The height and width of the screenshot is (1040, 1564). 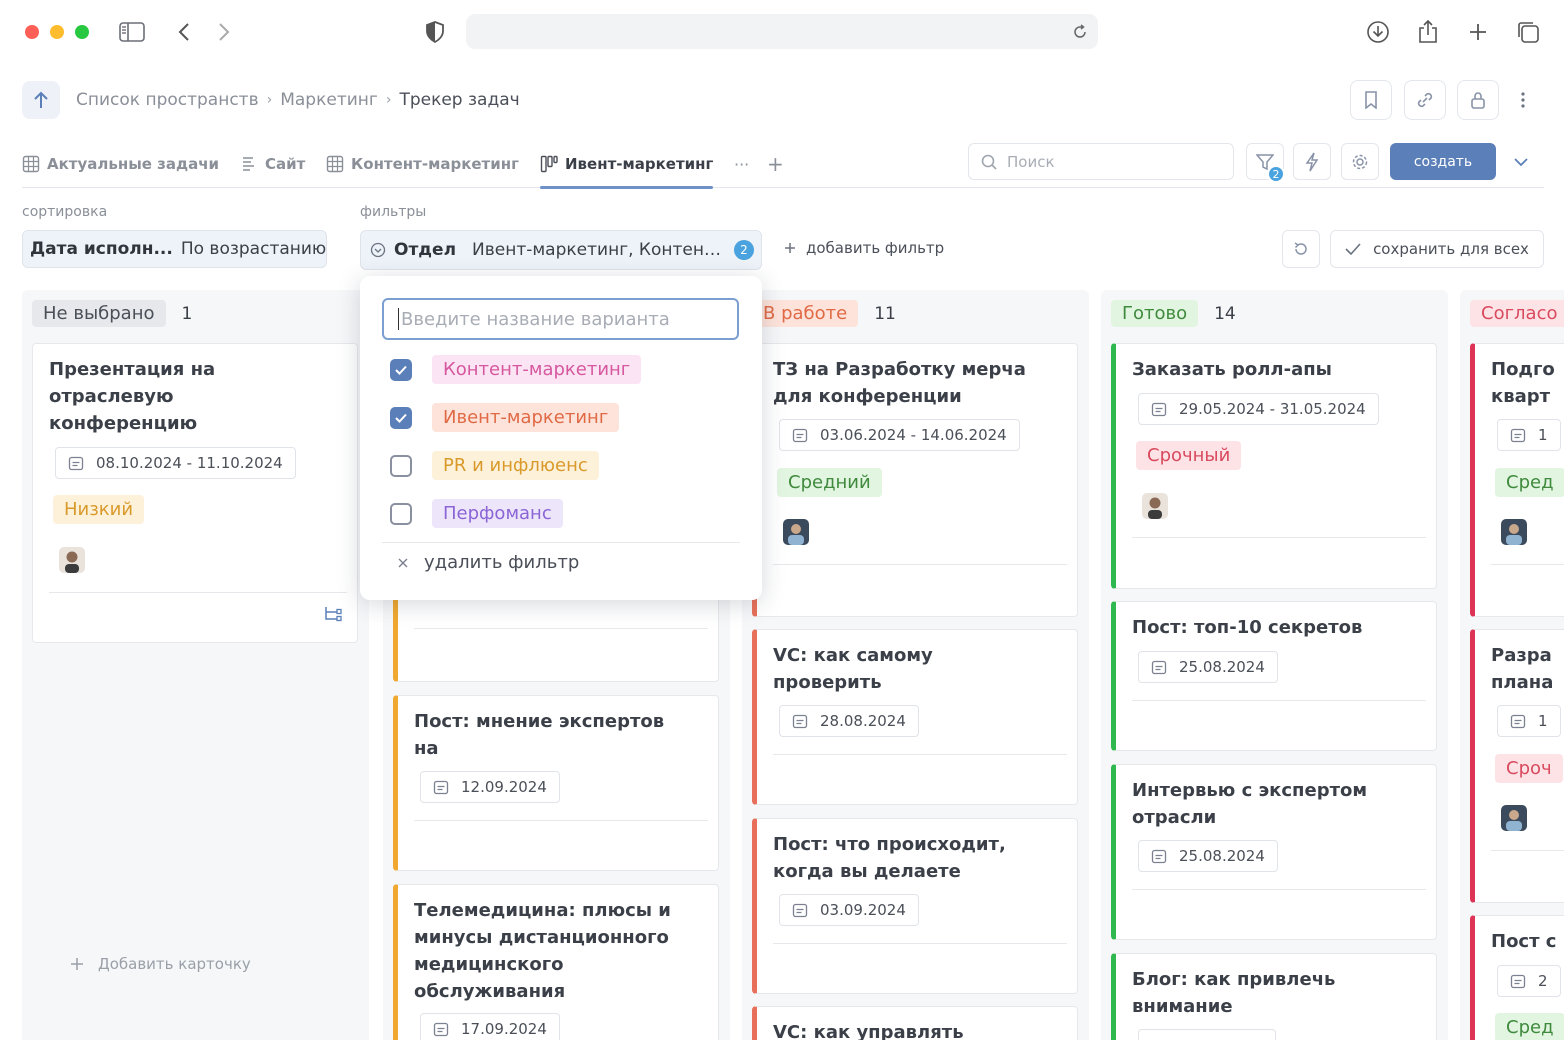 What do you see at coordinates (1428, 32) in the screenshot?
I see `share-icon` at bounding box center [1428, 32].